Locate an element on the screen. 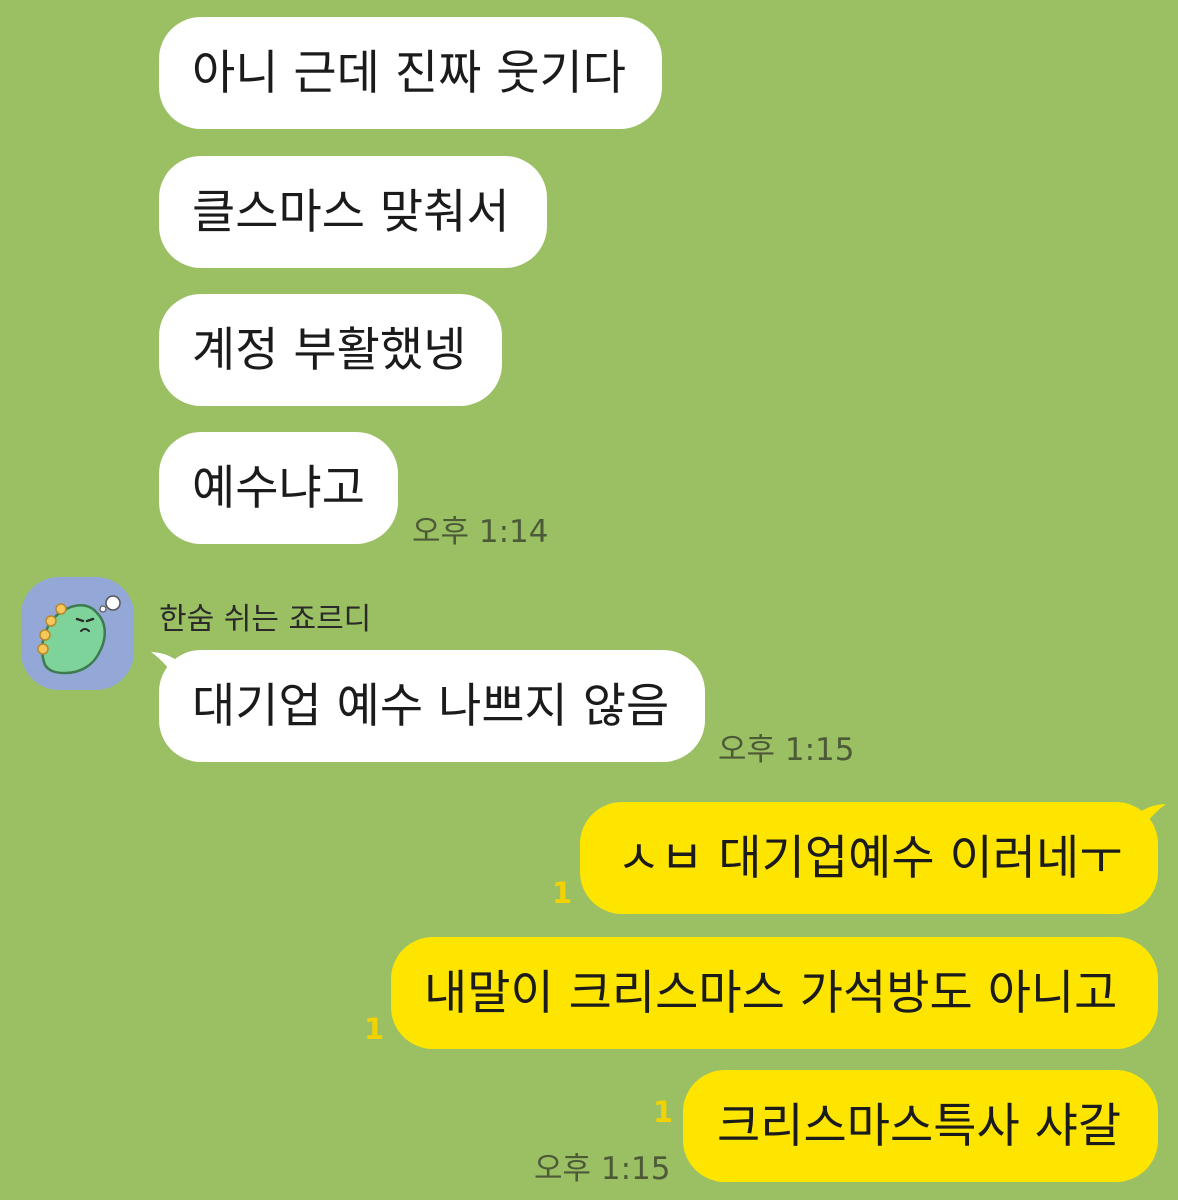 This screenshot has height=1200, width=1178. message-bubble: 클스마스 맞춰서 is located at coordinates (353, 212).